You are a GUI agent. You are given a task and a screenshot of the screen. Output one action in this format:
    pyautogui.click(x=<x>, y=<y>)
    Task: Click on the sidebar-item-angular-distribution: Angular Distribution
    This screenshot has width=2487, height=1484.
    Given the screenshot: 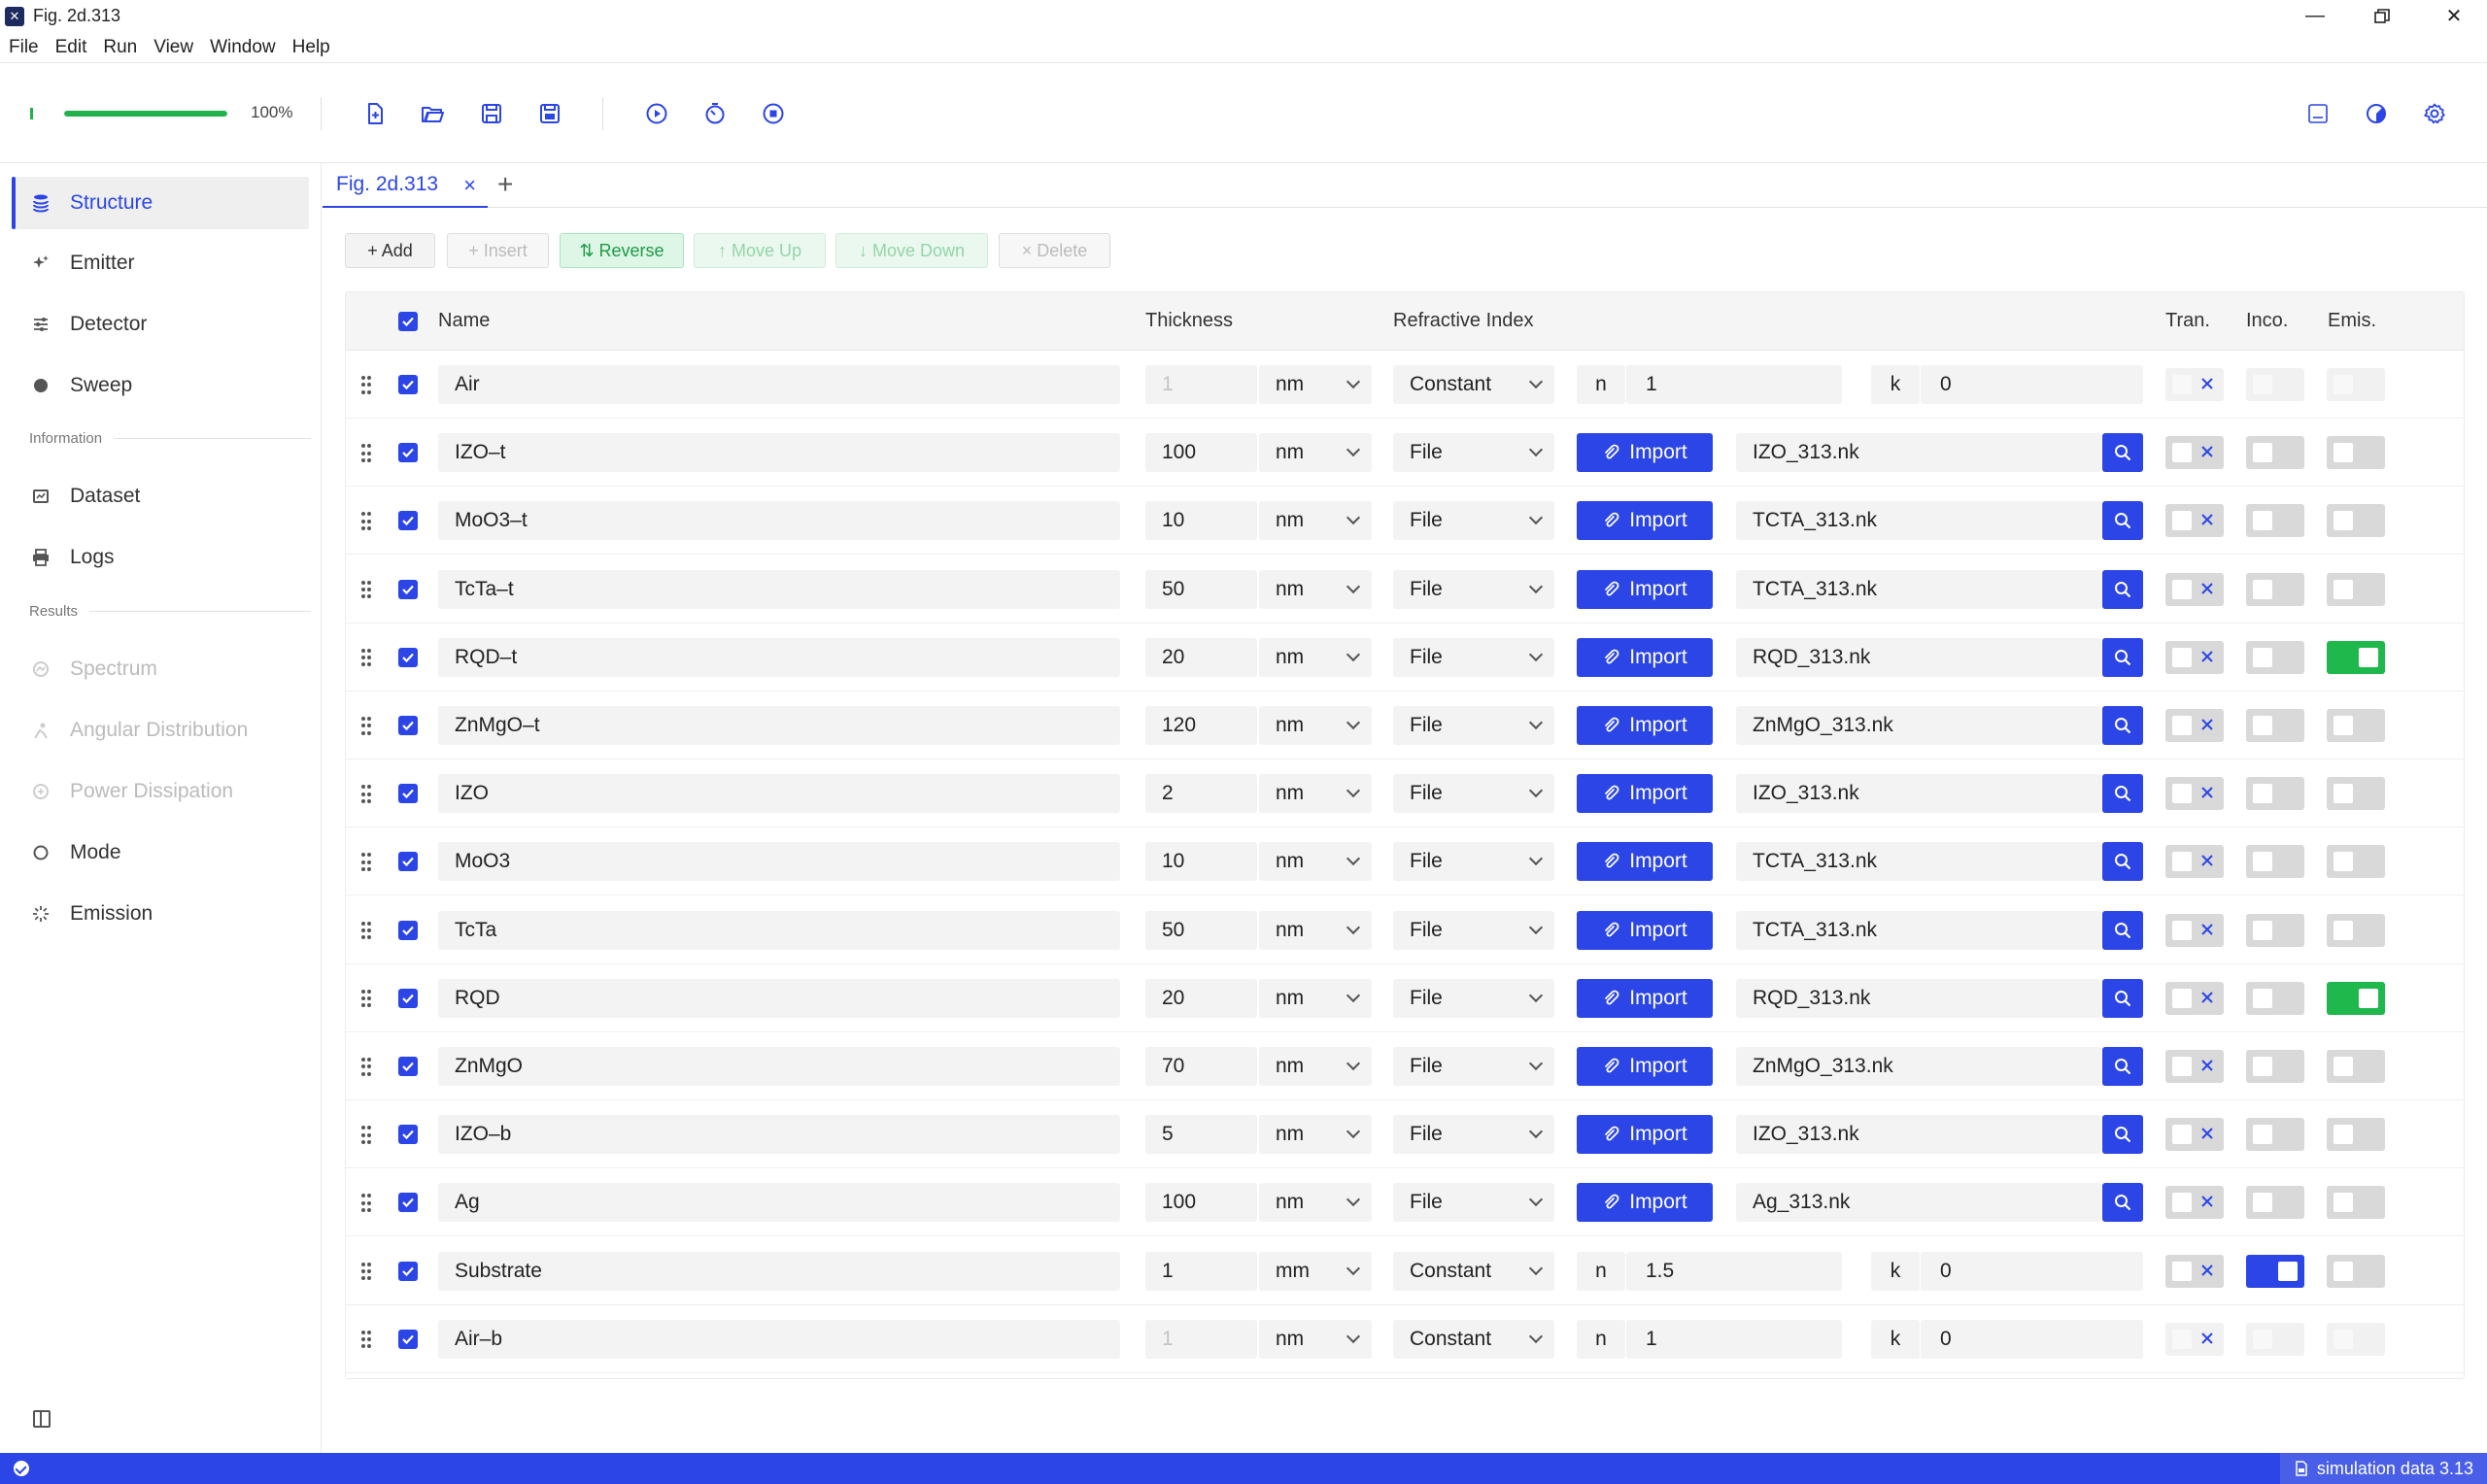 What is the action you would take?
    pyautogui.click(x=160, y=731)
    